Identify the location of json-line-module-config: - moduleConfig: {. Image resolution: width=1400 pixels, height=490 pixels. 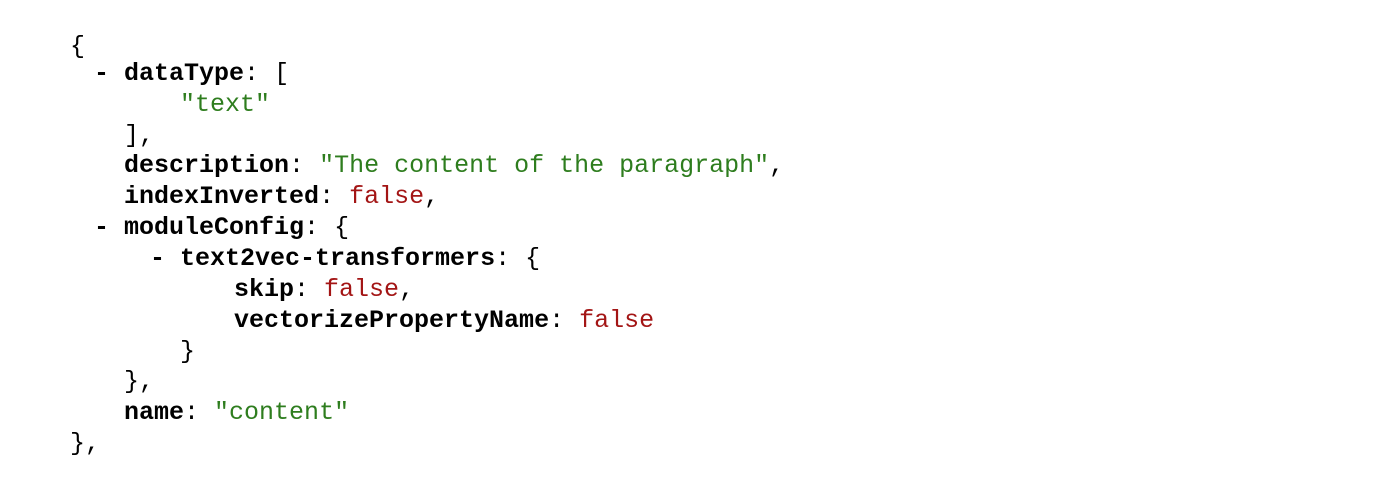
(222, 227).